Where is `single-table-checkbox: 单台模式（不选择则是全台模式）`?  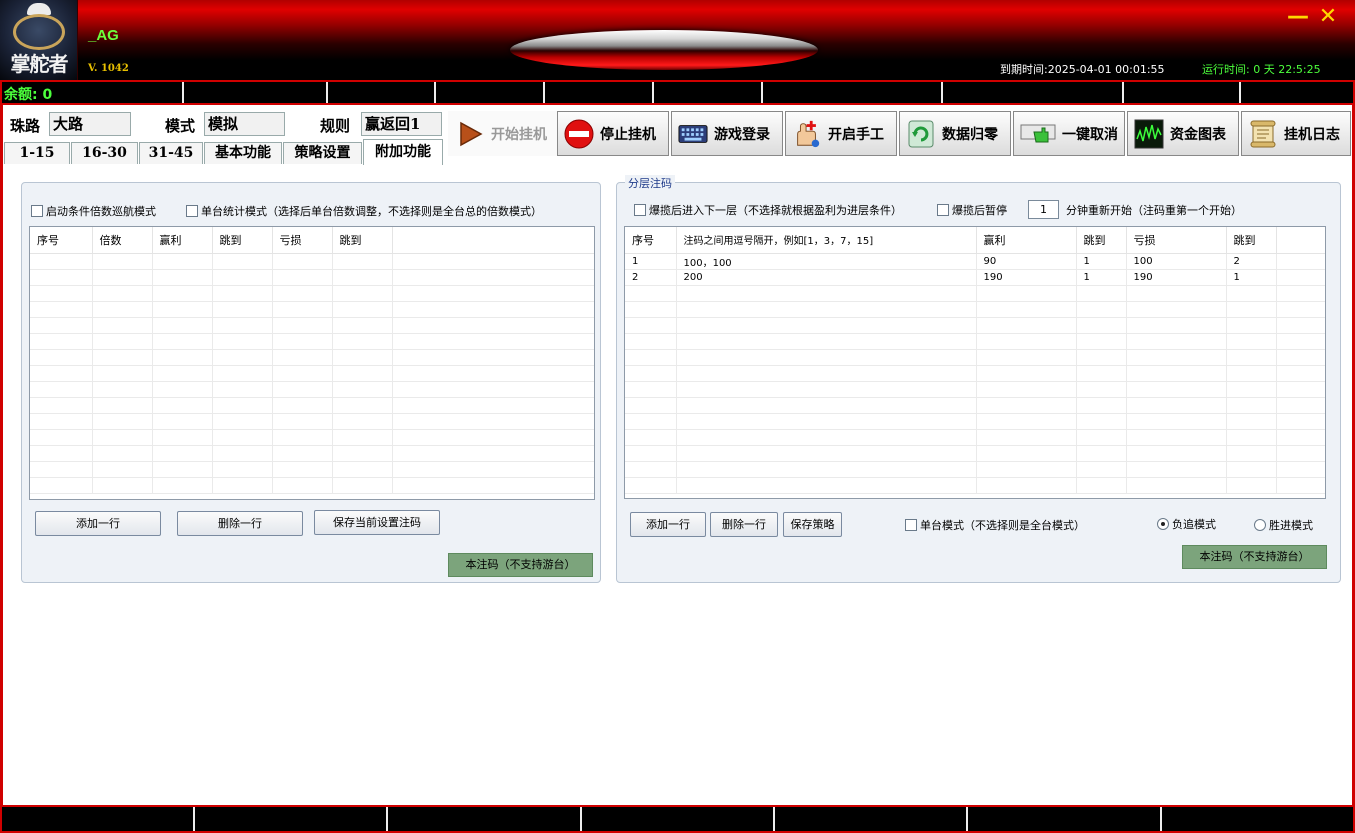 single-table-checkbox: 单台模式（不选择则是全台模式） is located at coordinates (995, 525).